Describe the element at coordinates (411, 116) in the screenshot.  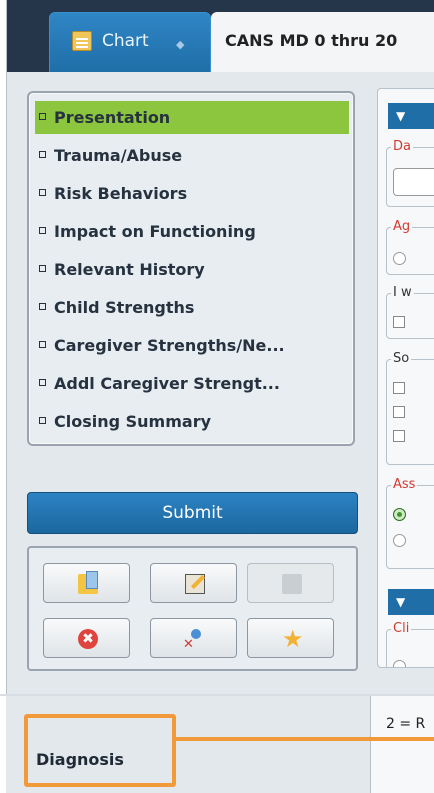
I see `section-header-1: ▼` at that location.